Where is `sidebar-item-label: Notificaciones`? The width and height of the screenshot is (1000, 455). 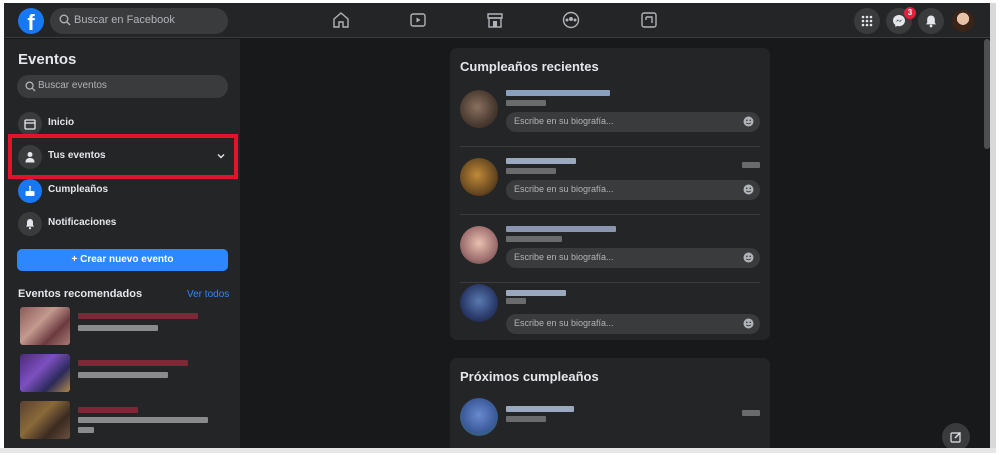 sidebar-item-label: Notificaciones is located at coordinates (82, 222).